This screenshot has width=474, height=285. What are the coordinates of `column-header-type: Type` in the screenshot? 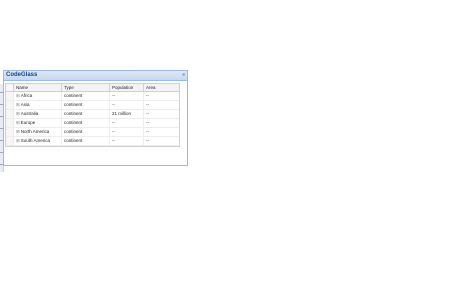 It's located at (86, 87).